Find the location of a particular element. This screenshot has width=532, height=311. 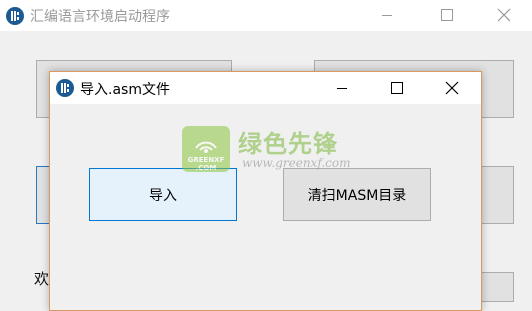

background-button-bottom-right is located at coordinates (497, 287).